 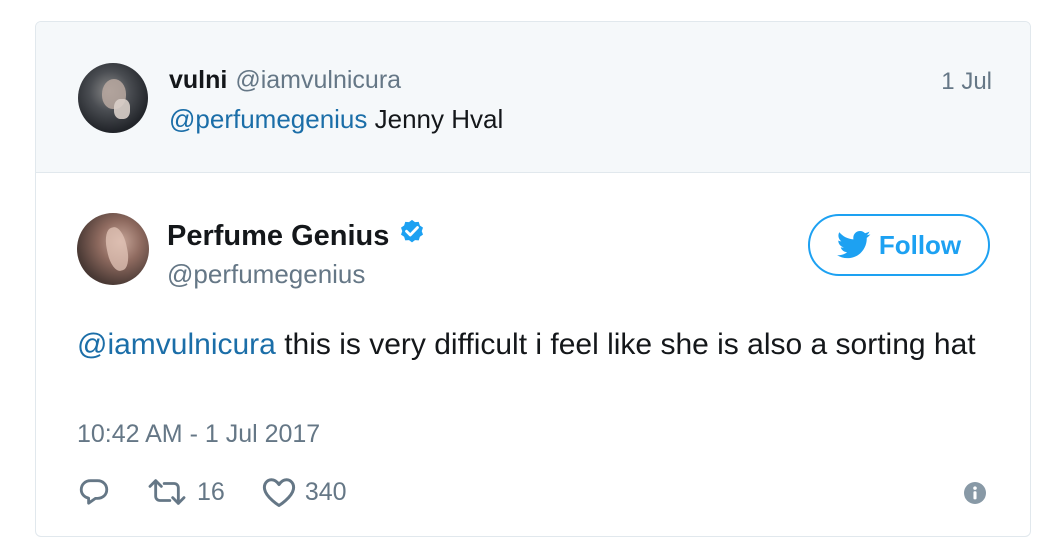 I want to click on parent-author-handle: @iamvulnicura, so click(x=318, y=80).